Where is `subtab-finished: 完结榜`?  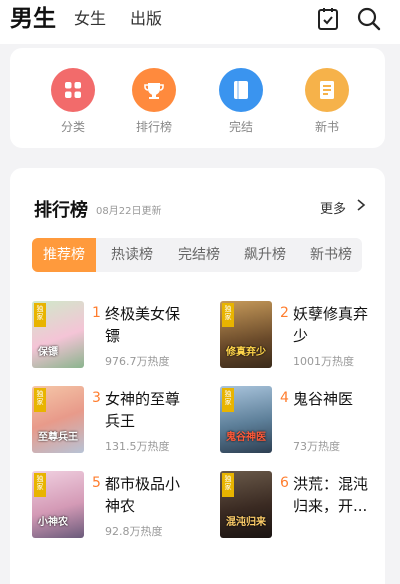 subtab-finished: 完结榜 is located at coordinates (199, 255).